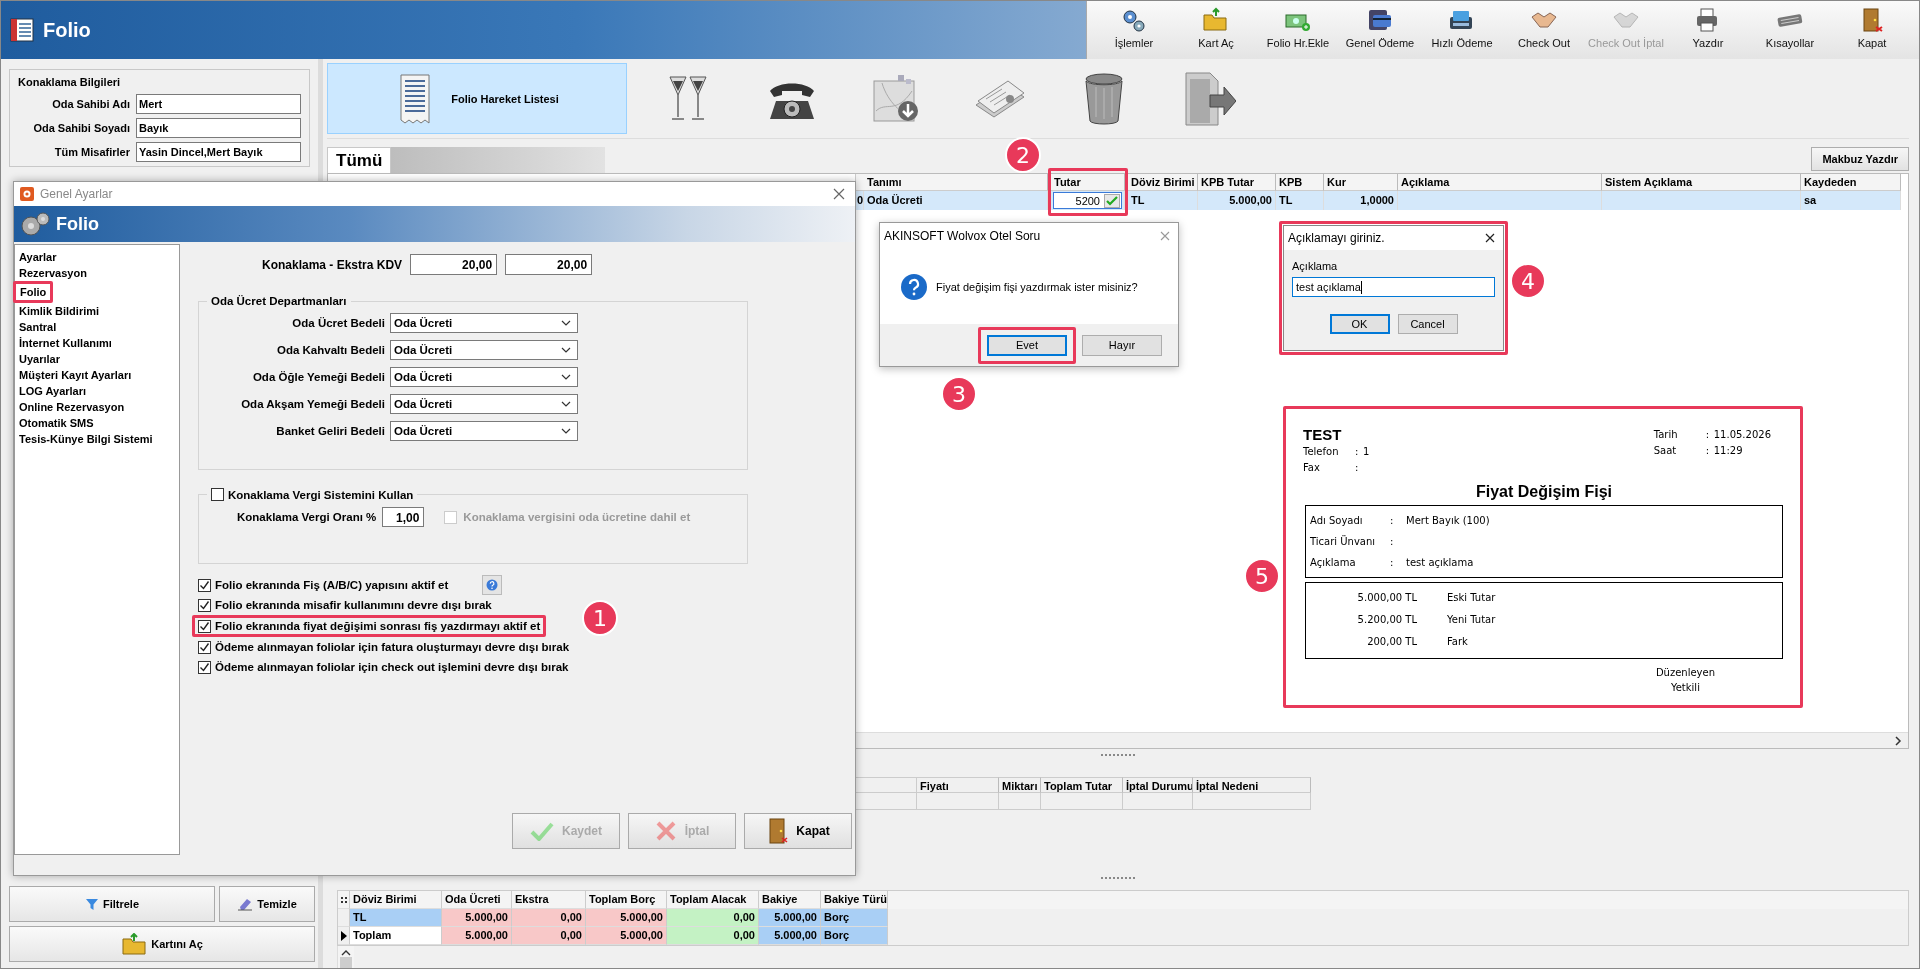 The height and width of the screenshot is (969, 1920). I want to click on dialog-button: Kapat, so click(798, 831).